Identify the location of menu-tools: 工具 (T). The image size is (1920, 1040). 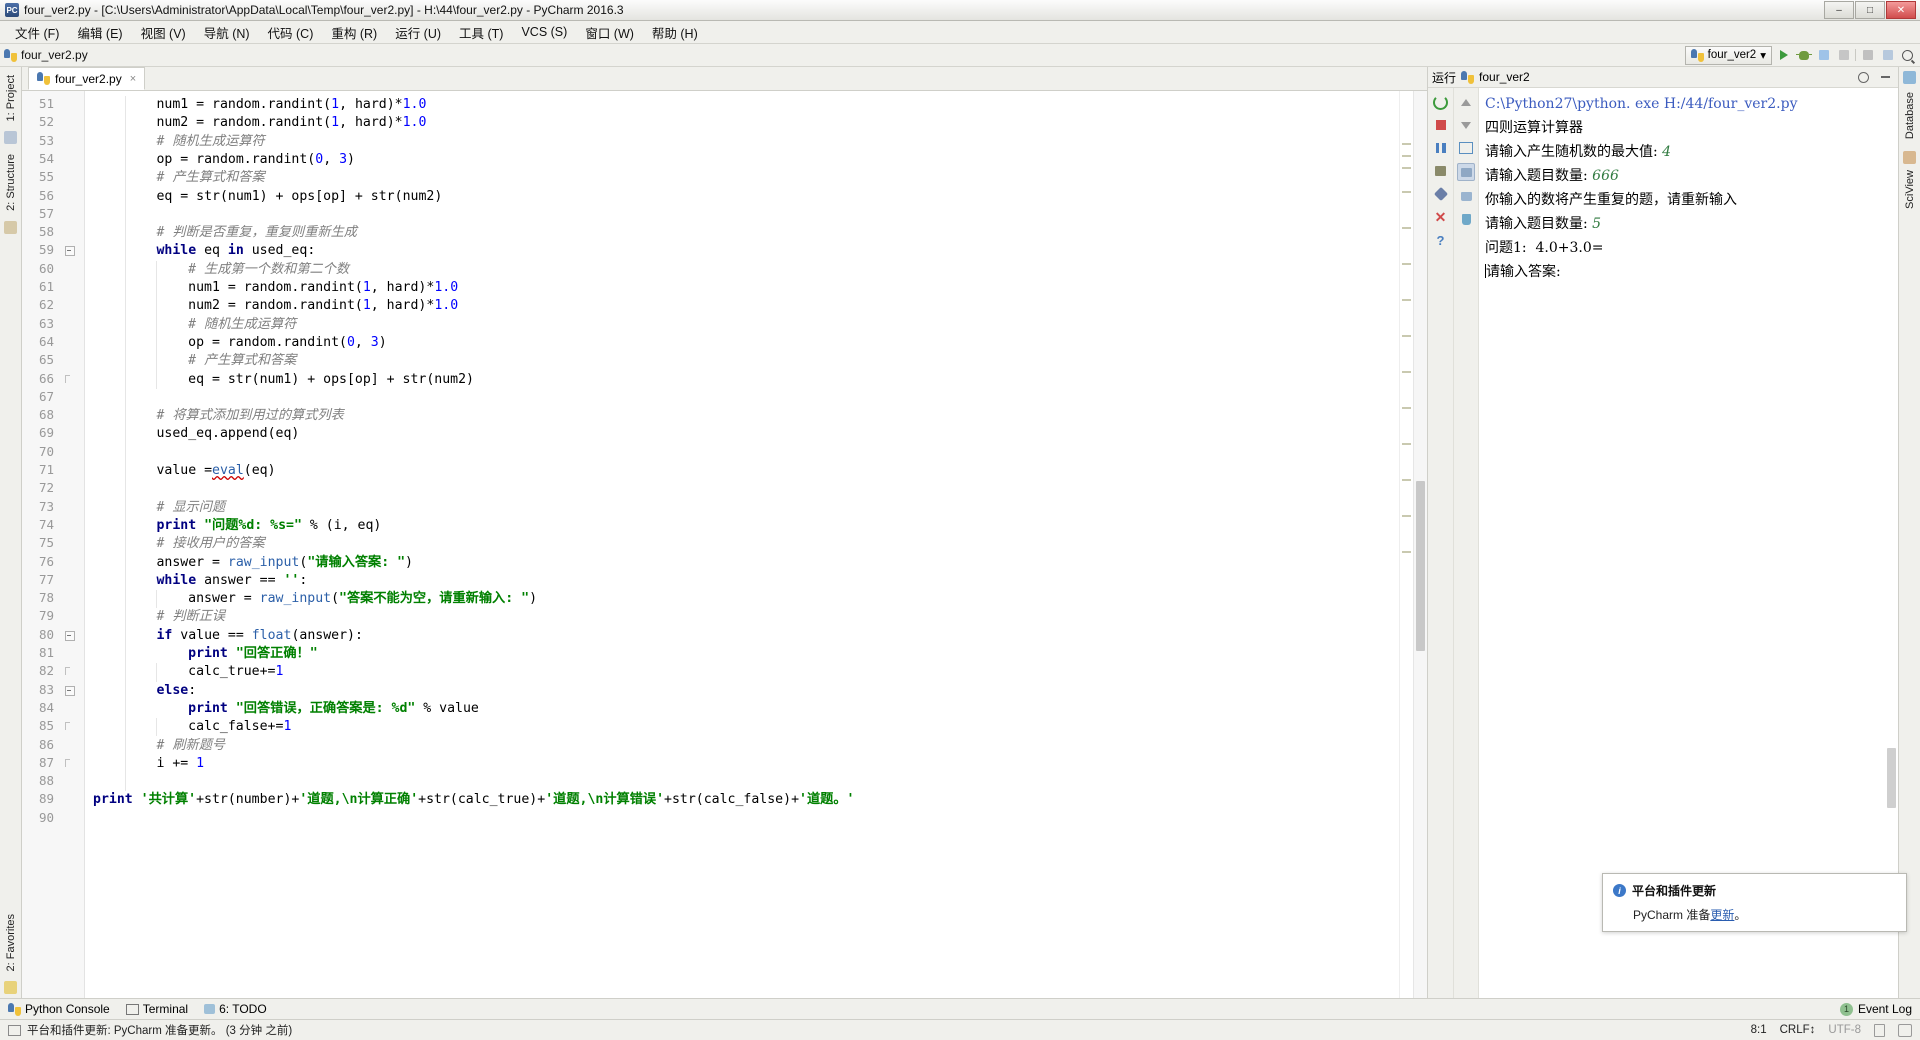
(481, 32).